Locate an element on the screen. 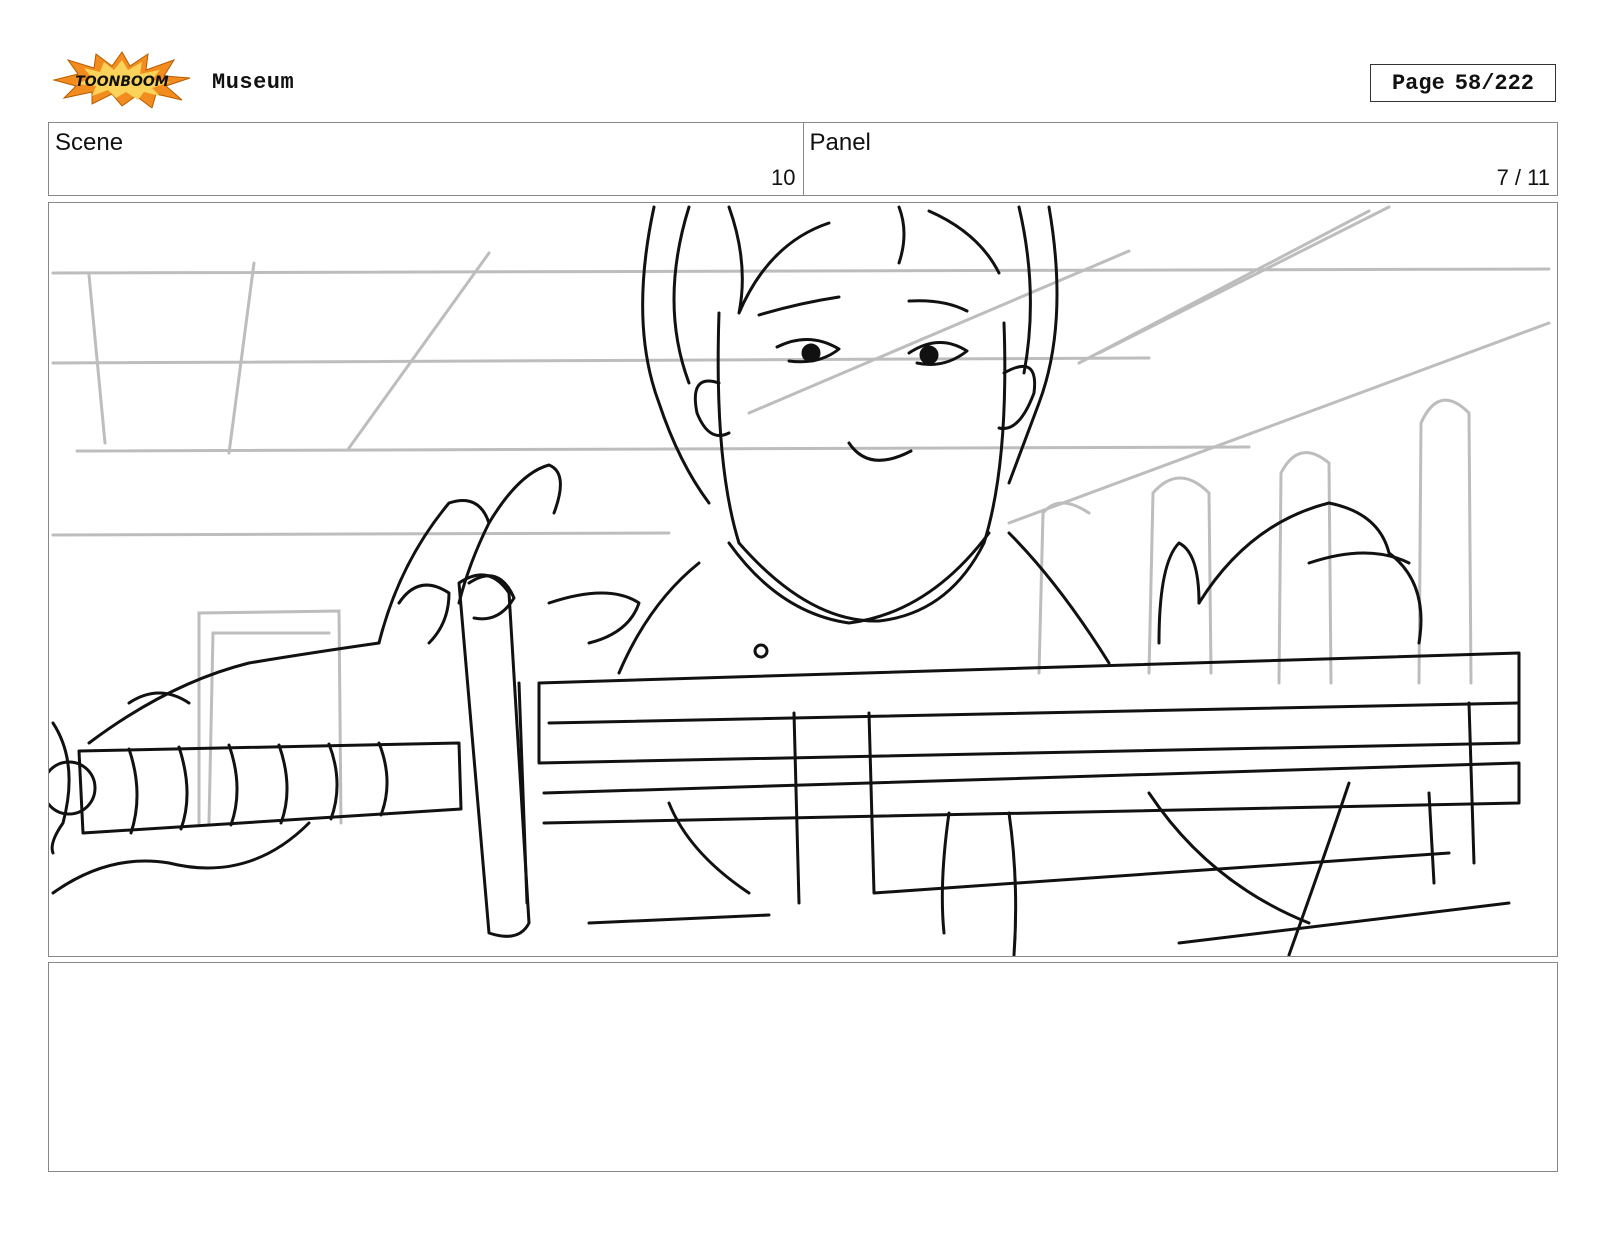  project-title: Museum is located at coordinates (253, 82).